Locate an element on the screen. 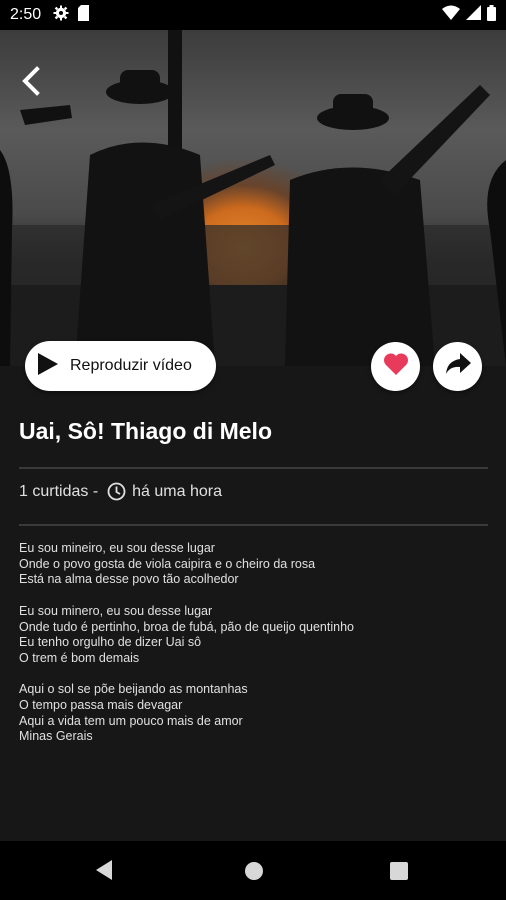  play-video-button: Reproduzir vídeo is located at coordinates (120, 366).